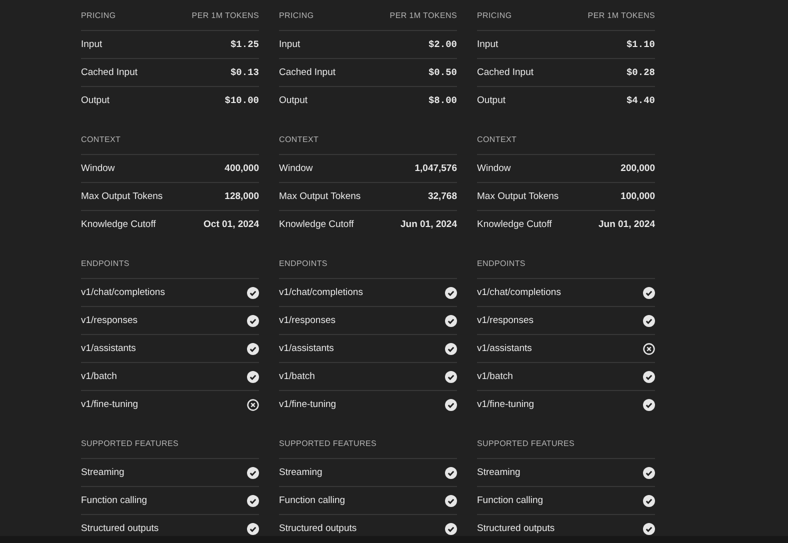 Image resolution: width=788 pixels, height=543 pixels. What do you see at coordinates (637, 168) in the screenshot?
I see `spec-value: 200,000` at bounding box center [637, 168].